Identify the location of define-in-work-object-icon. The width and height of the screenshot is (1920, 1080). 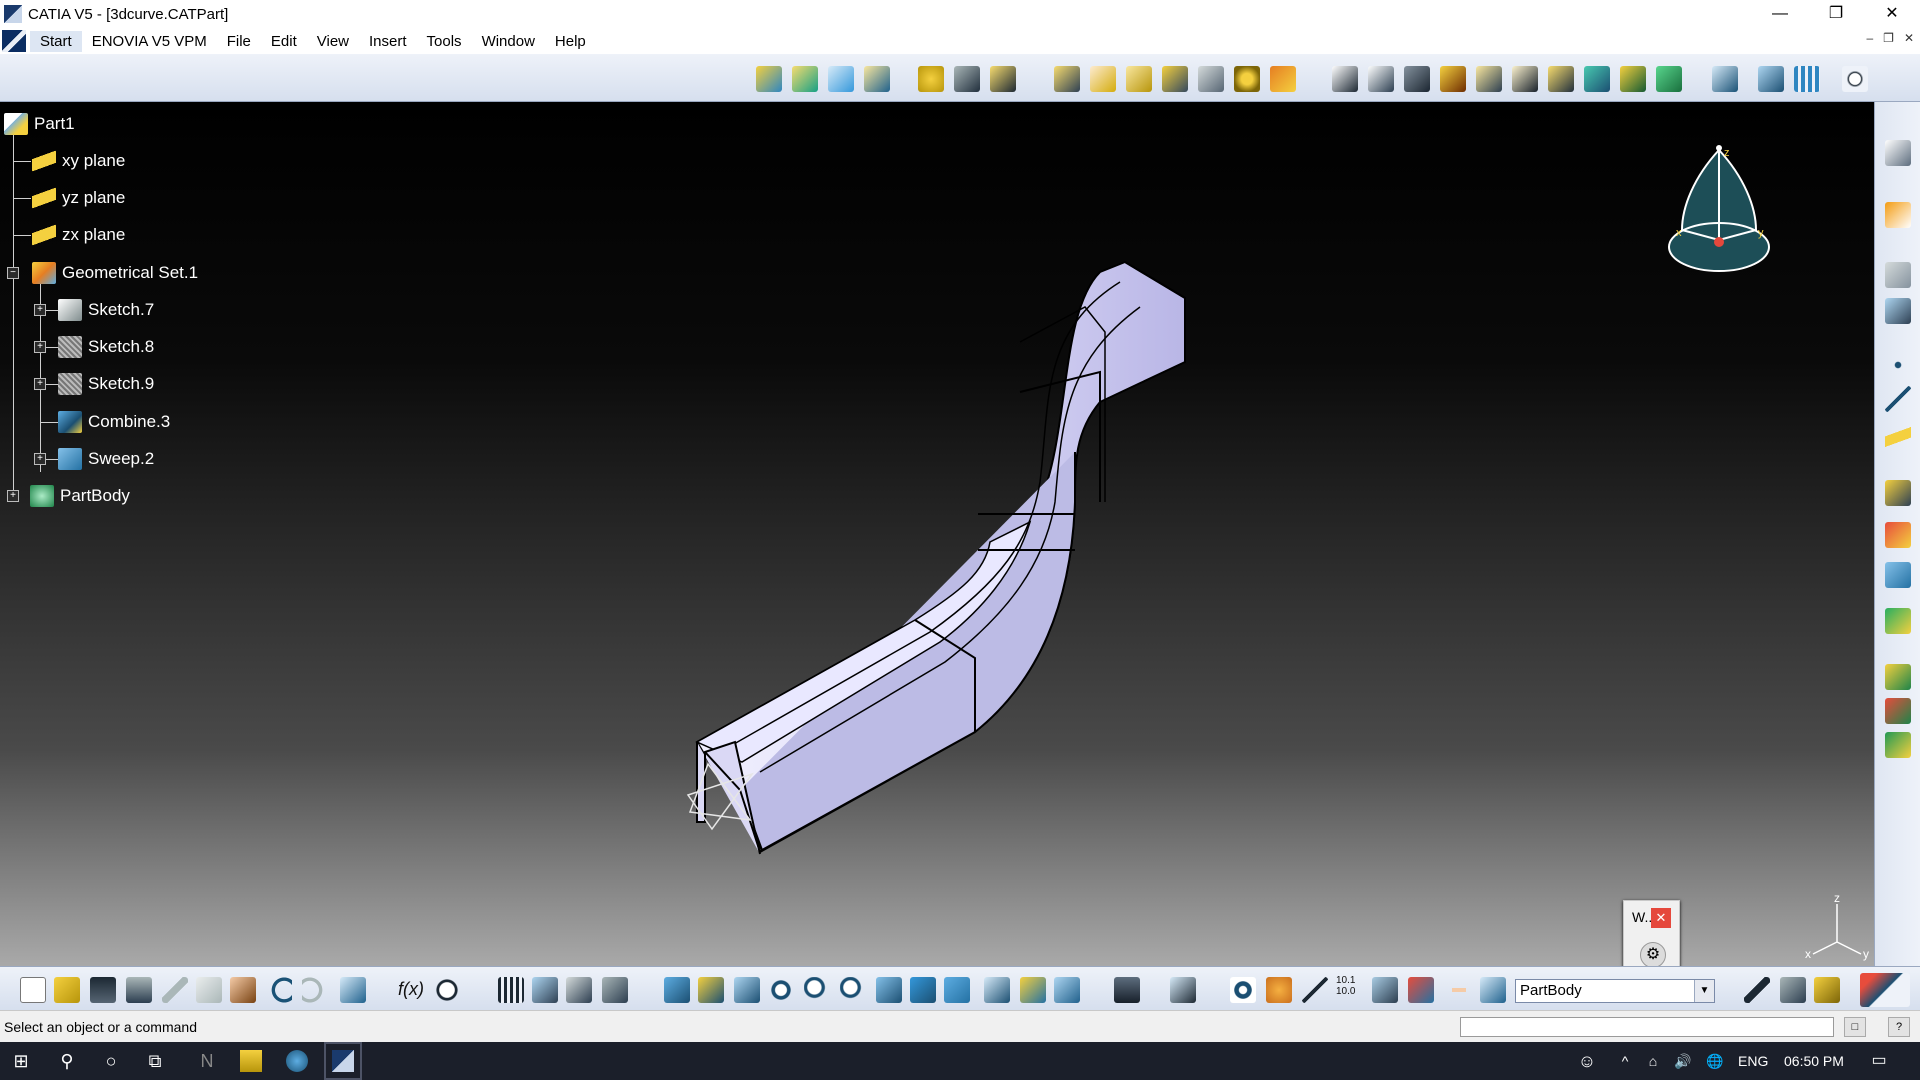
(1493, 990).